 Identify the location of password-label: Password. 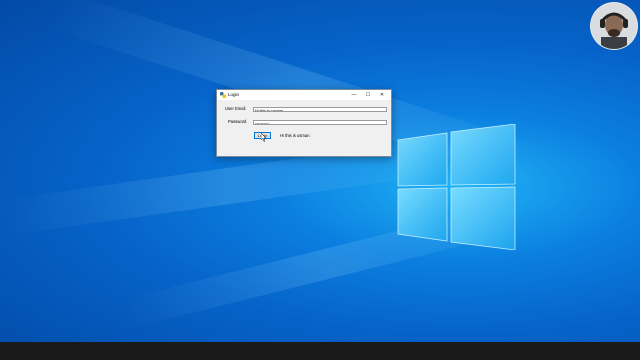
(237, 121).